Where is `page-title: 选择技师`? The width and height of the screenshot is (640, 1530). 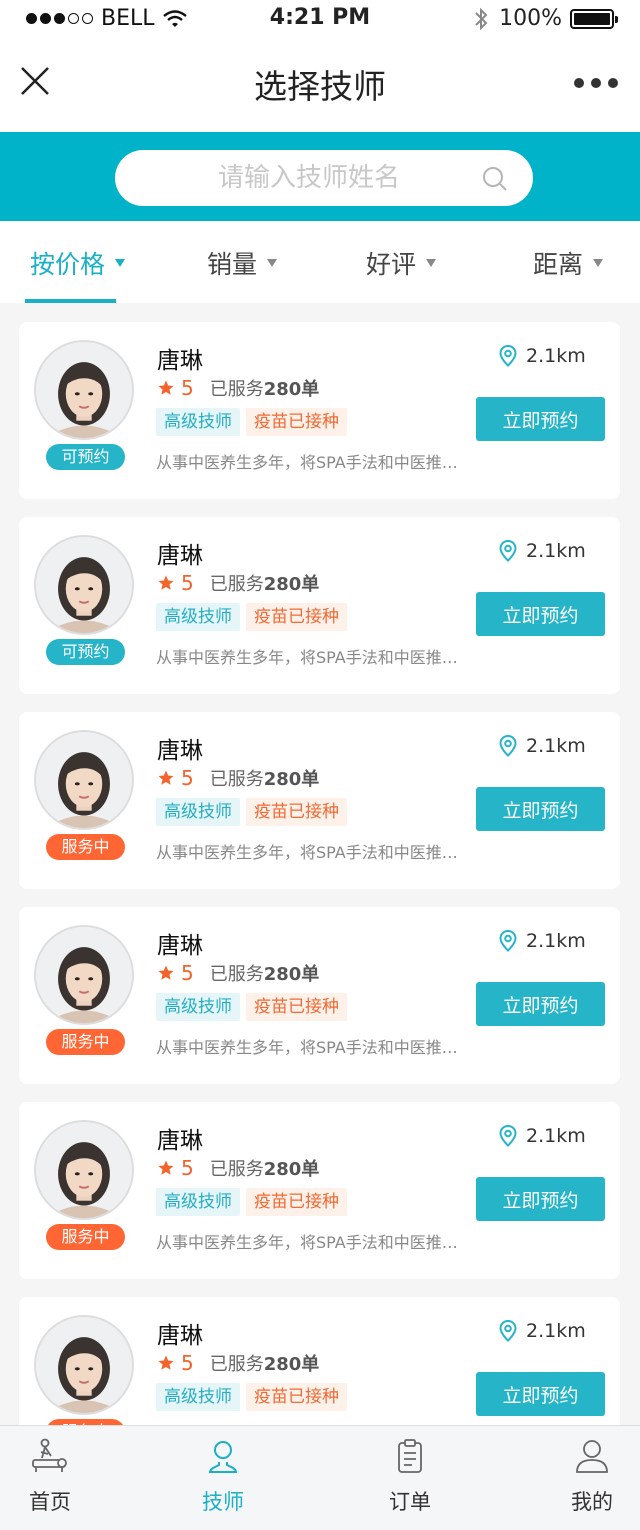
page-title: 选择技师 is located at coordinates (320, 86).